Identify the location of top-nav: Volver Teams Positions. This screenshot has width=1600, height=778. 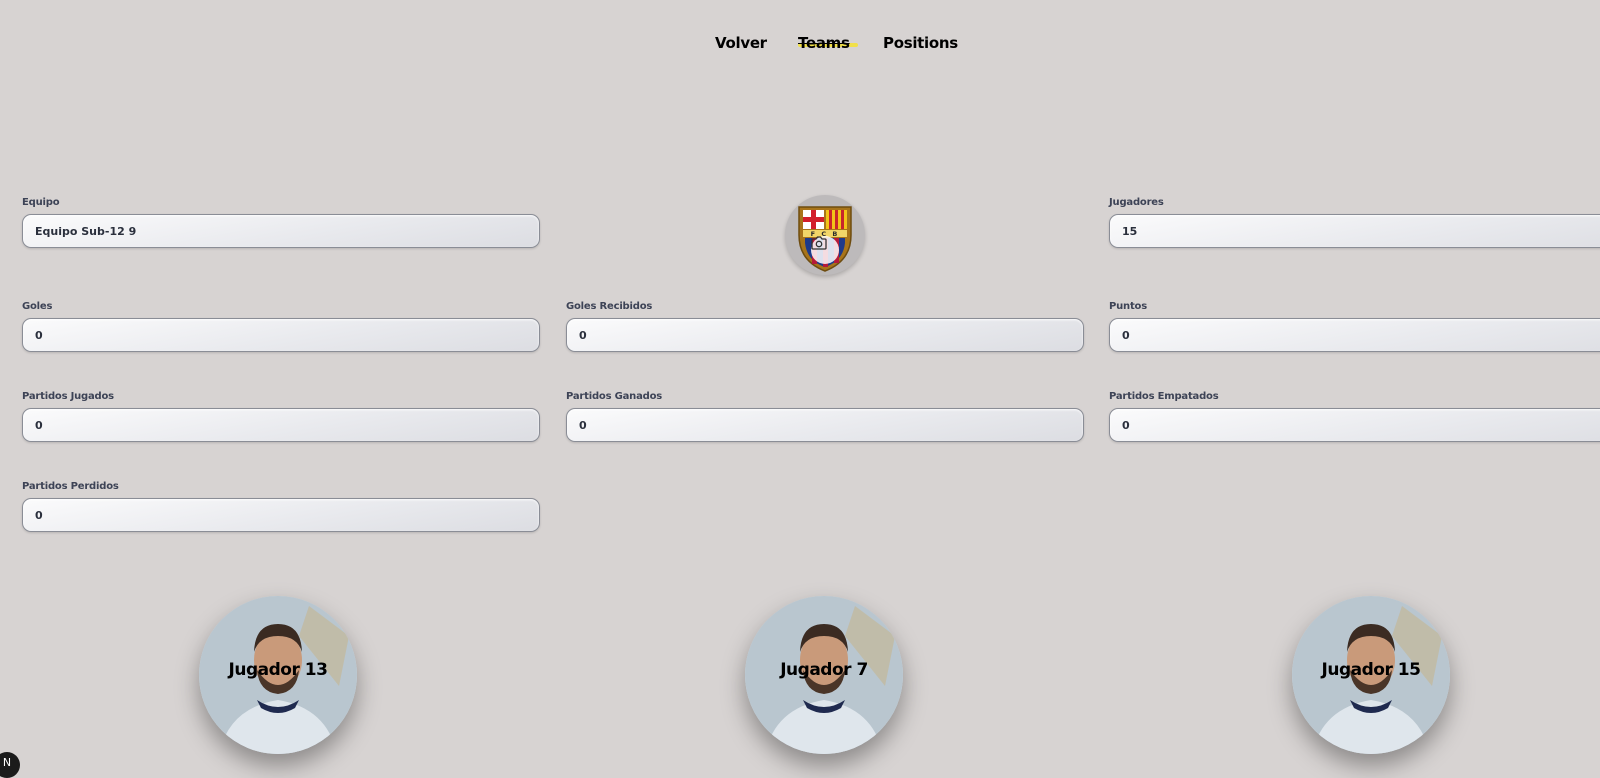
(800, 45).